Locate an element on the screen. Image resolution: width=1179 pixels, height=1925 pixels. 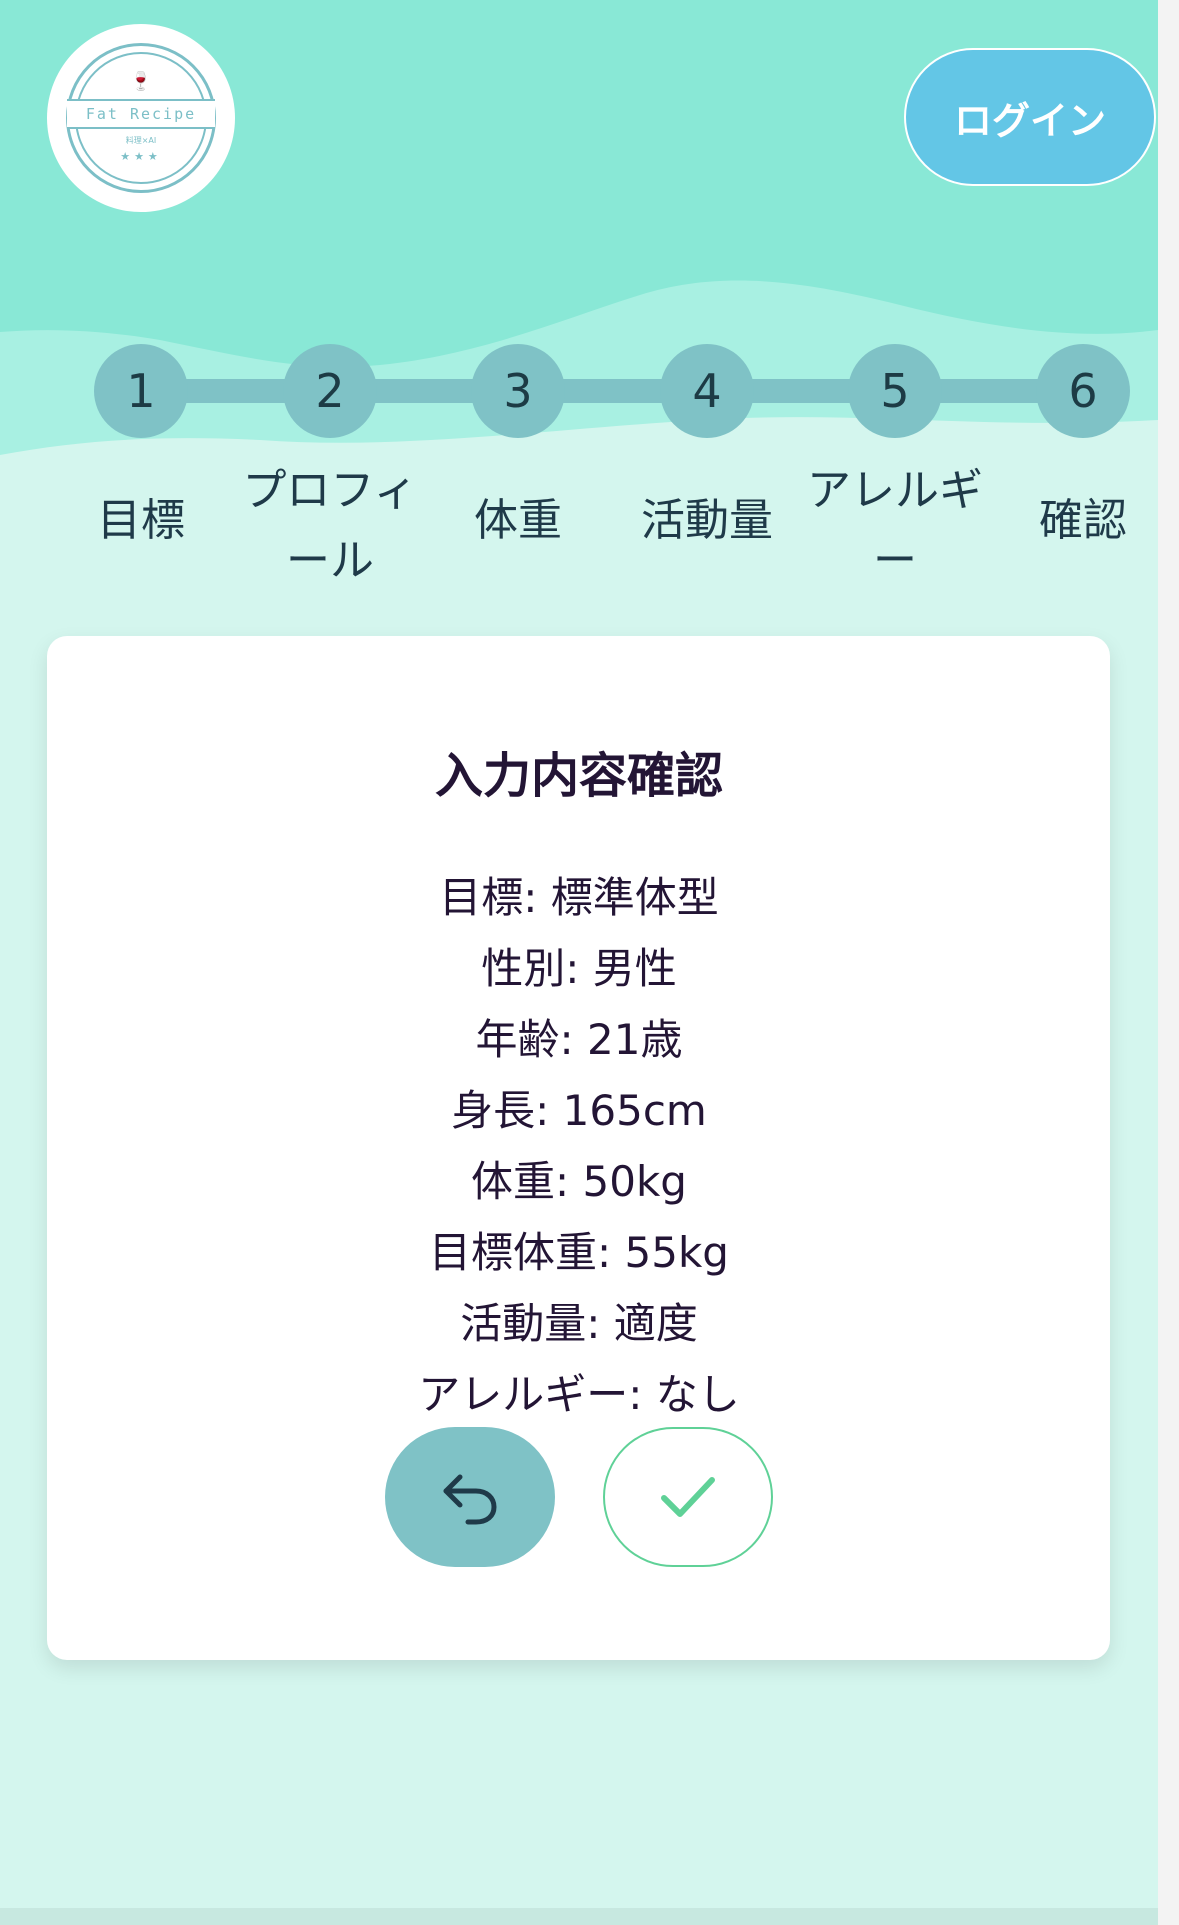
wine-glass-icon: 🍷 is located at coordinates (141, 81).